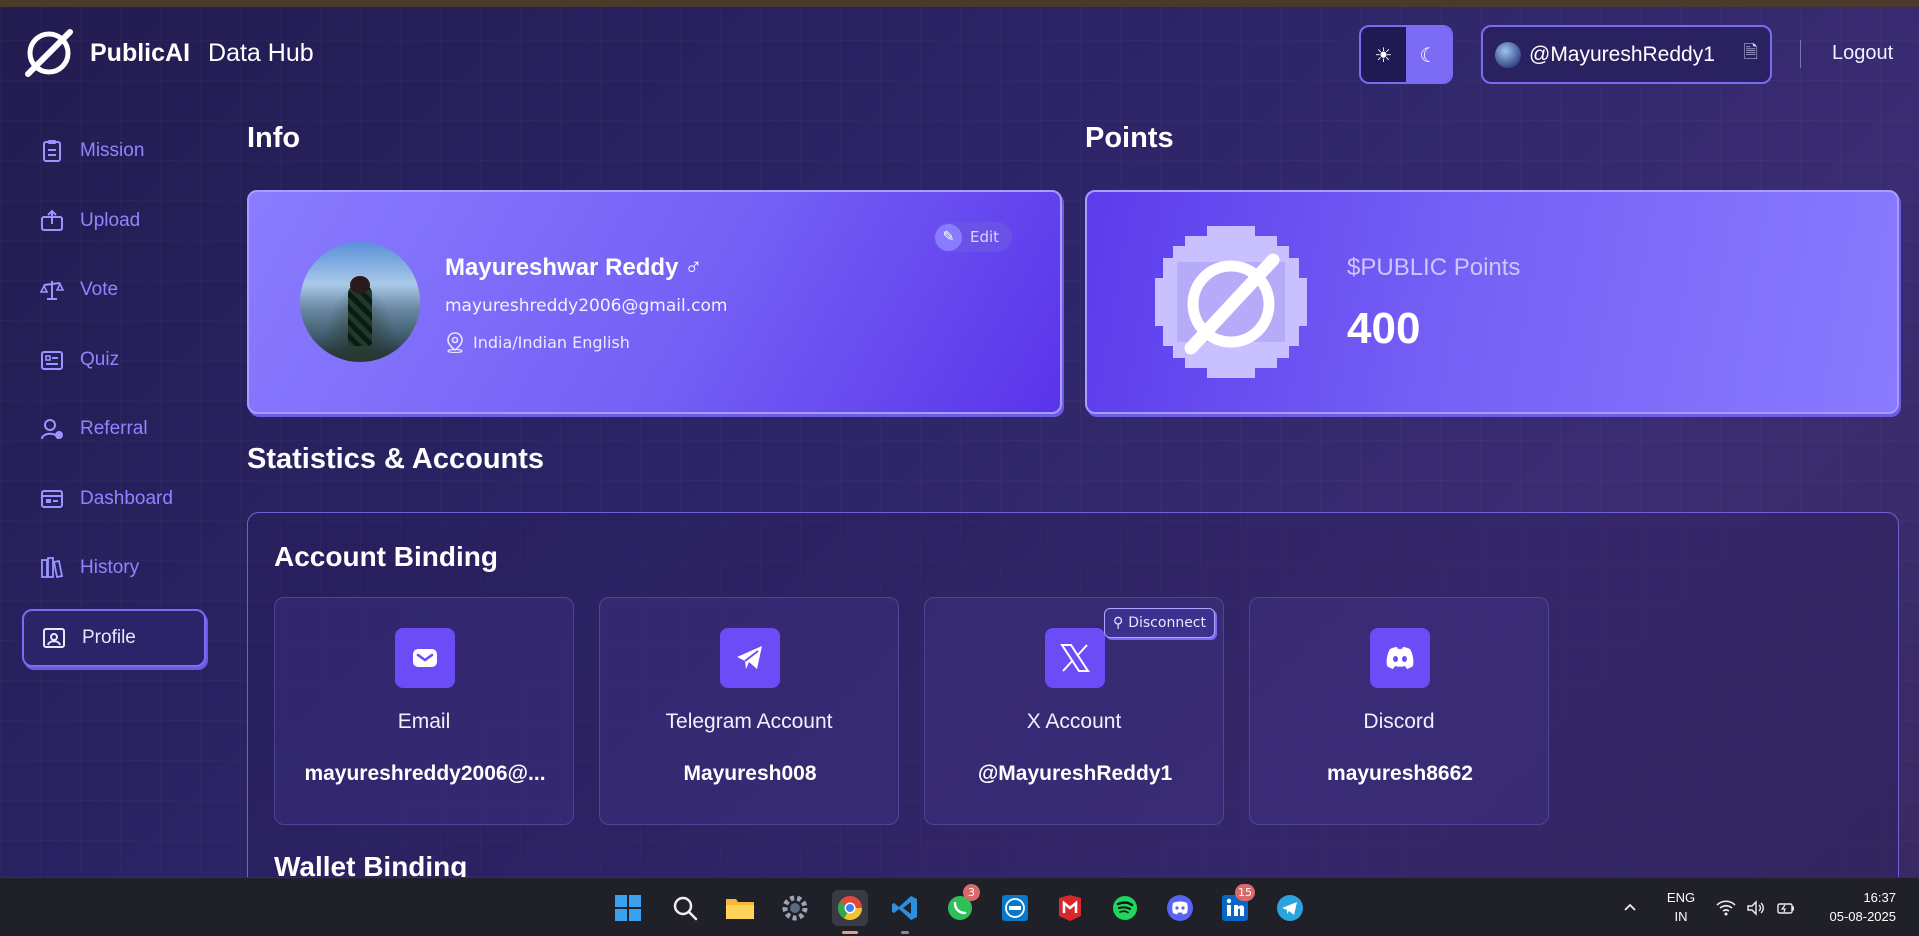 This screenshot has height=936, width=1919. I want to click on sidebar-item-label: Dashboard, so click(126, 498).